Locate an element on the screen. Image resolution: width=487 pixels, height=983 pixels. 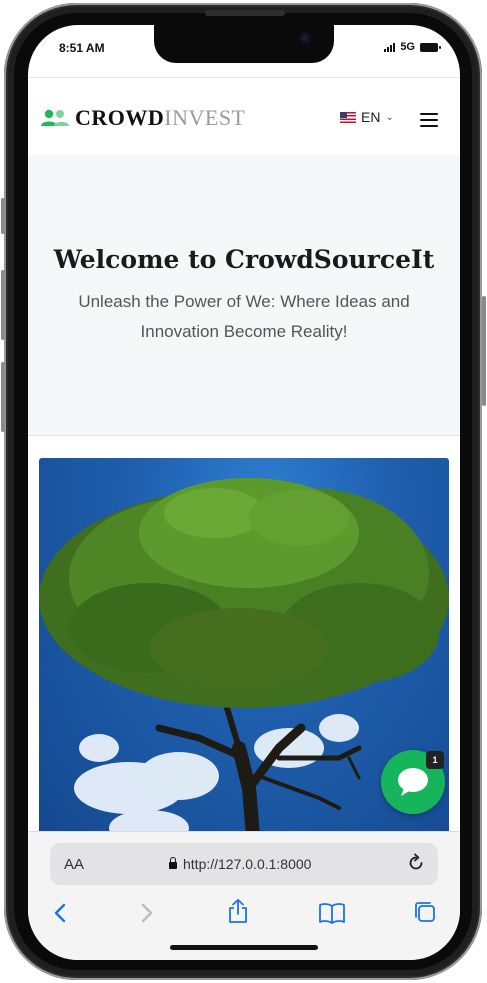
mute-switch is located at coordinates (3, 216).